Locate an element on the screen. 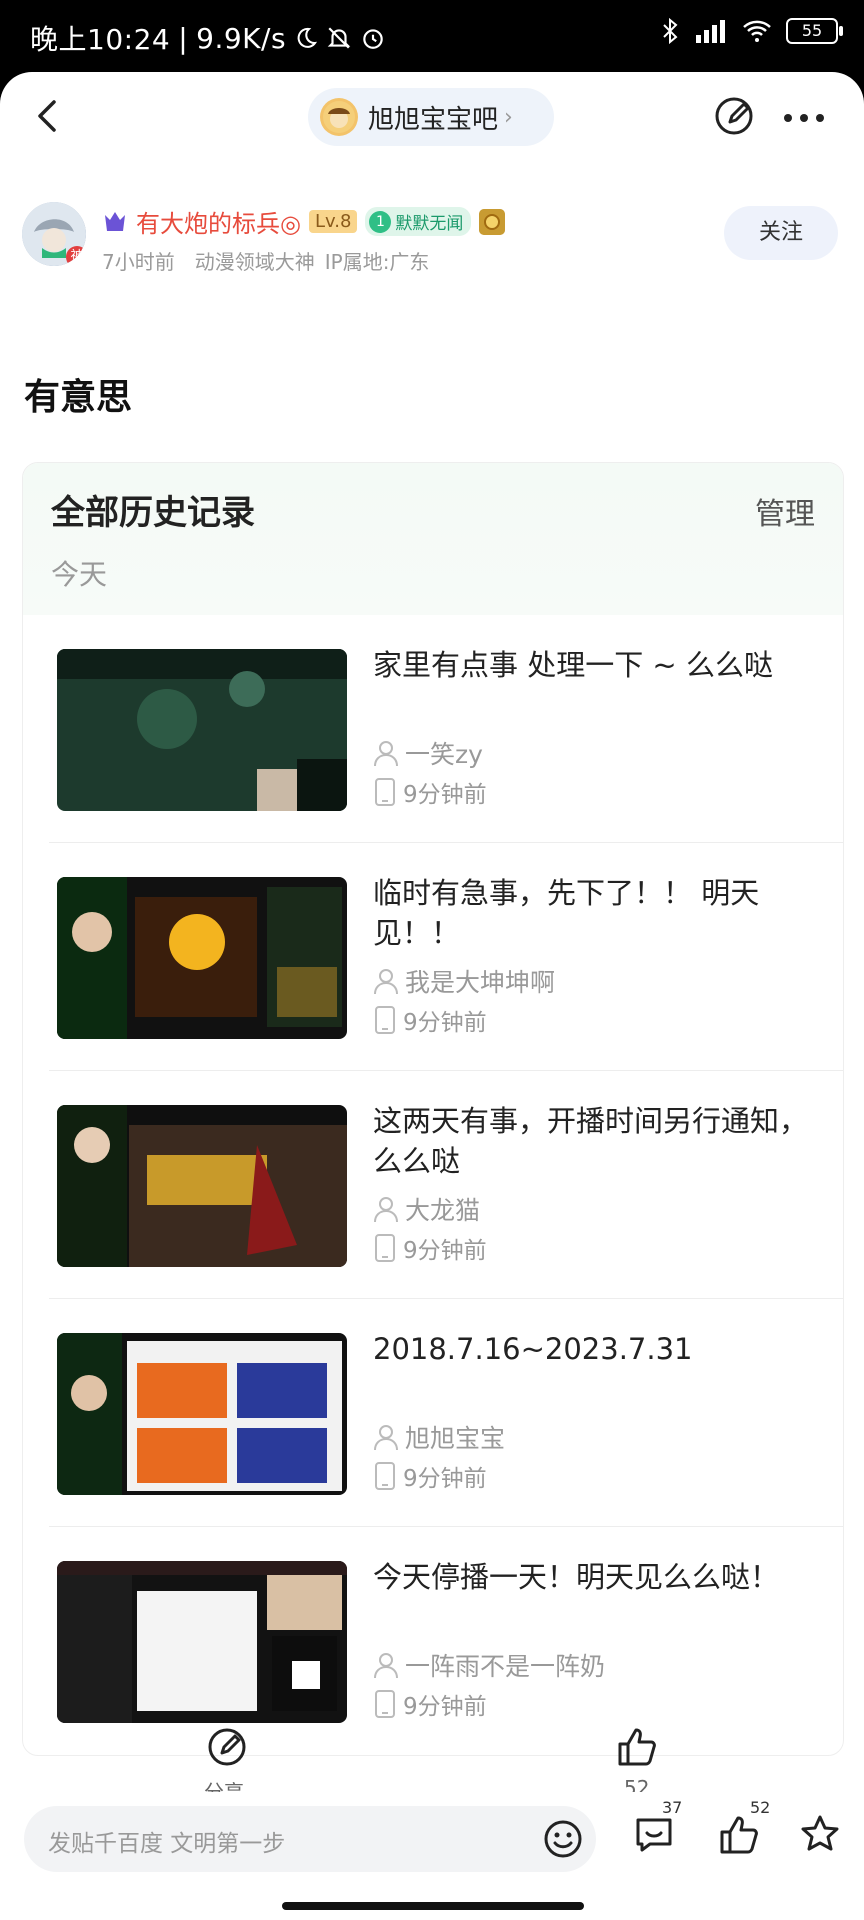  status-time: 晚上10:24 is located at coordinates (100, 39).